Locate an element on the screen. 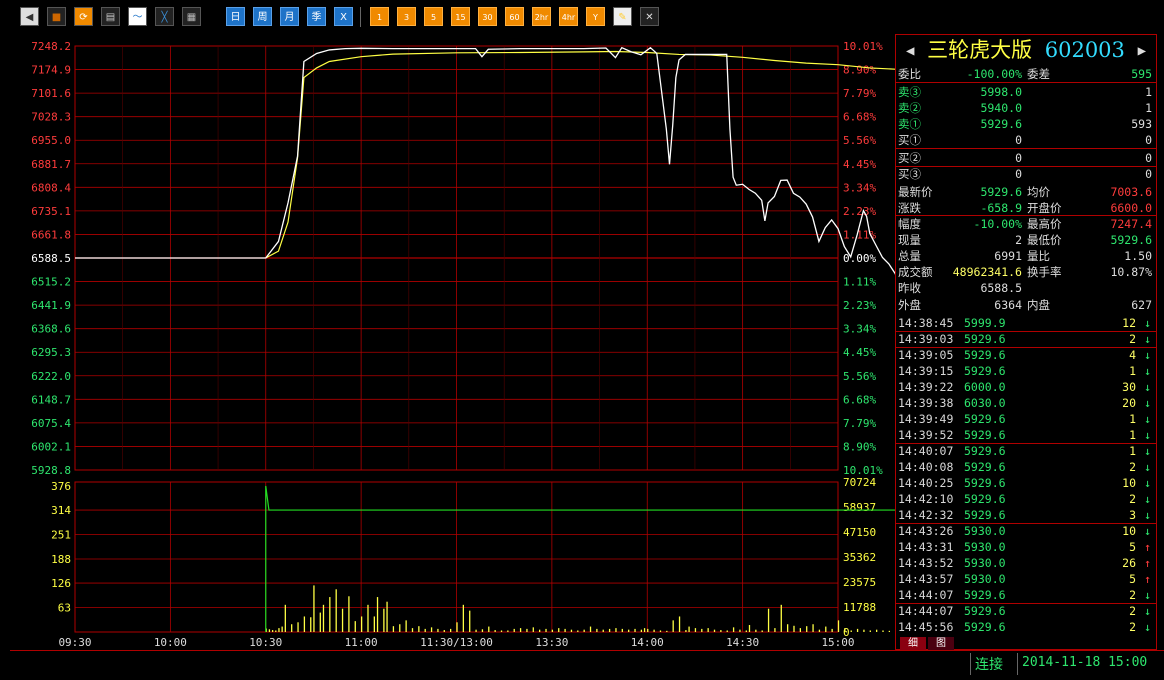  quote-value: 6991 is located at coordinates (1008, 256).